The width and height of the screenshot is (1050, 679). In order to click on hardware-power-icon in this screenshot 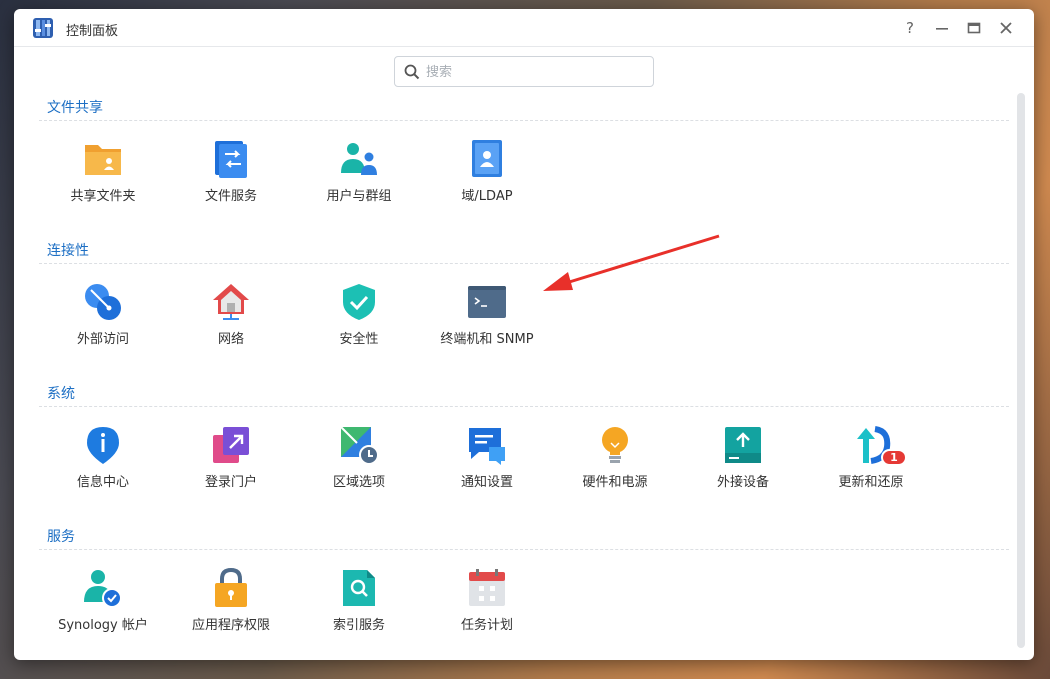, I will do `click(615, 445)`.